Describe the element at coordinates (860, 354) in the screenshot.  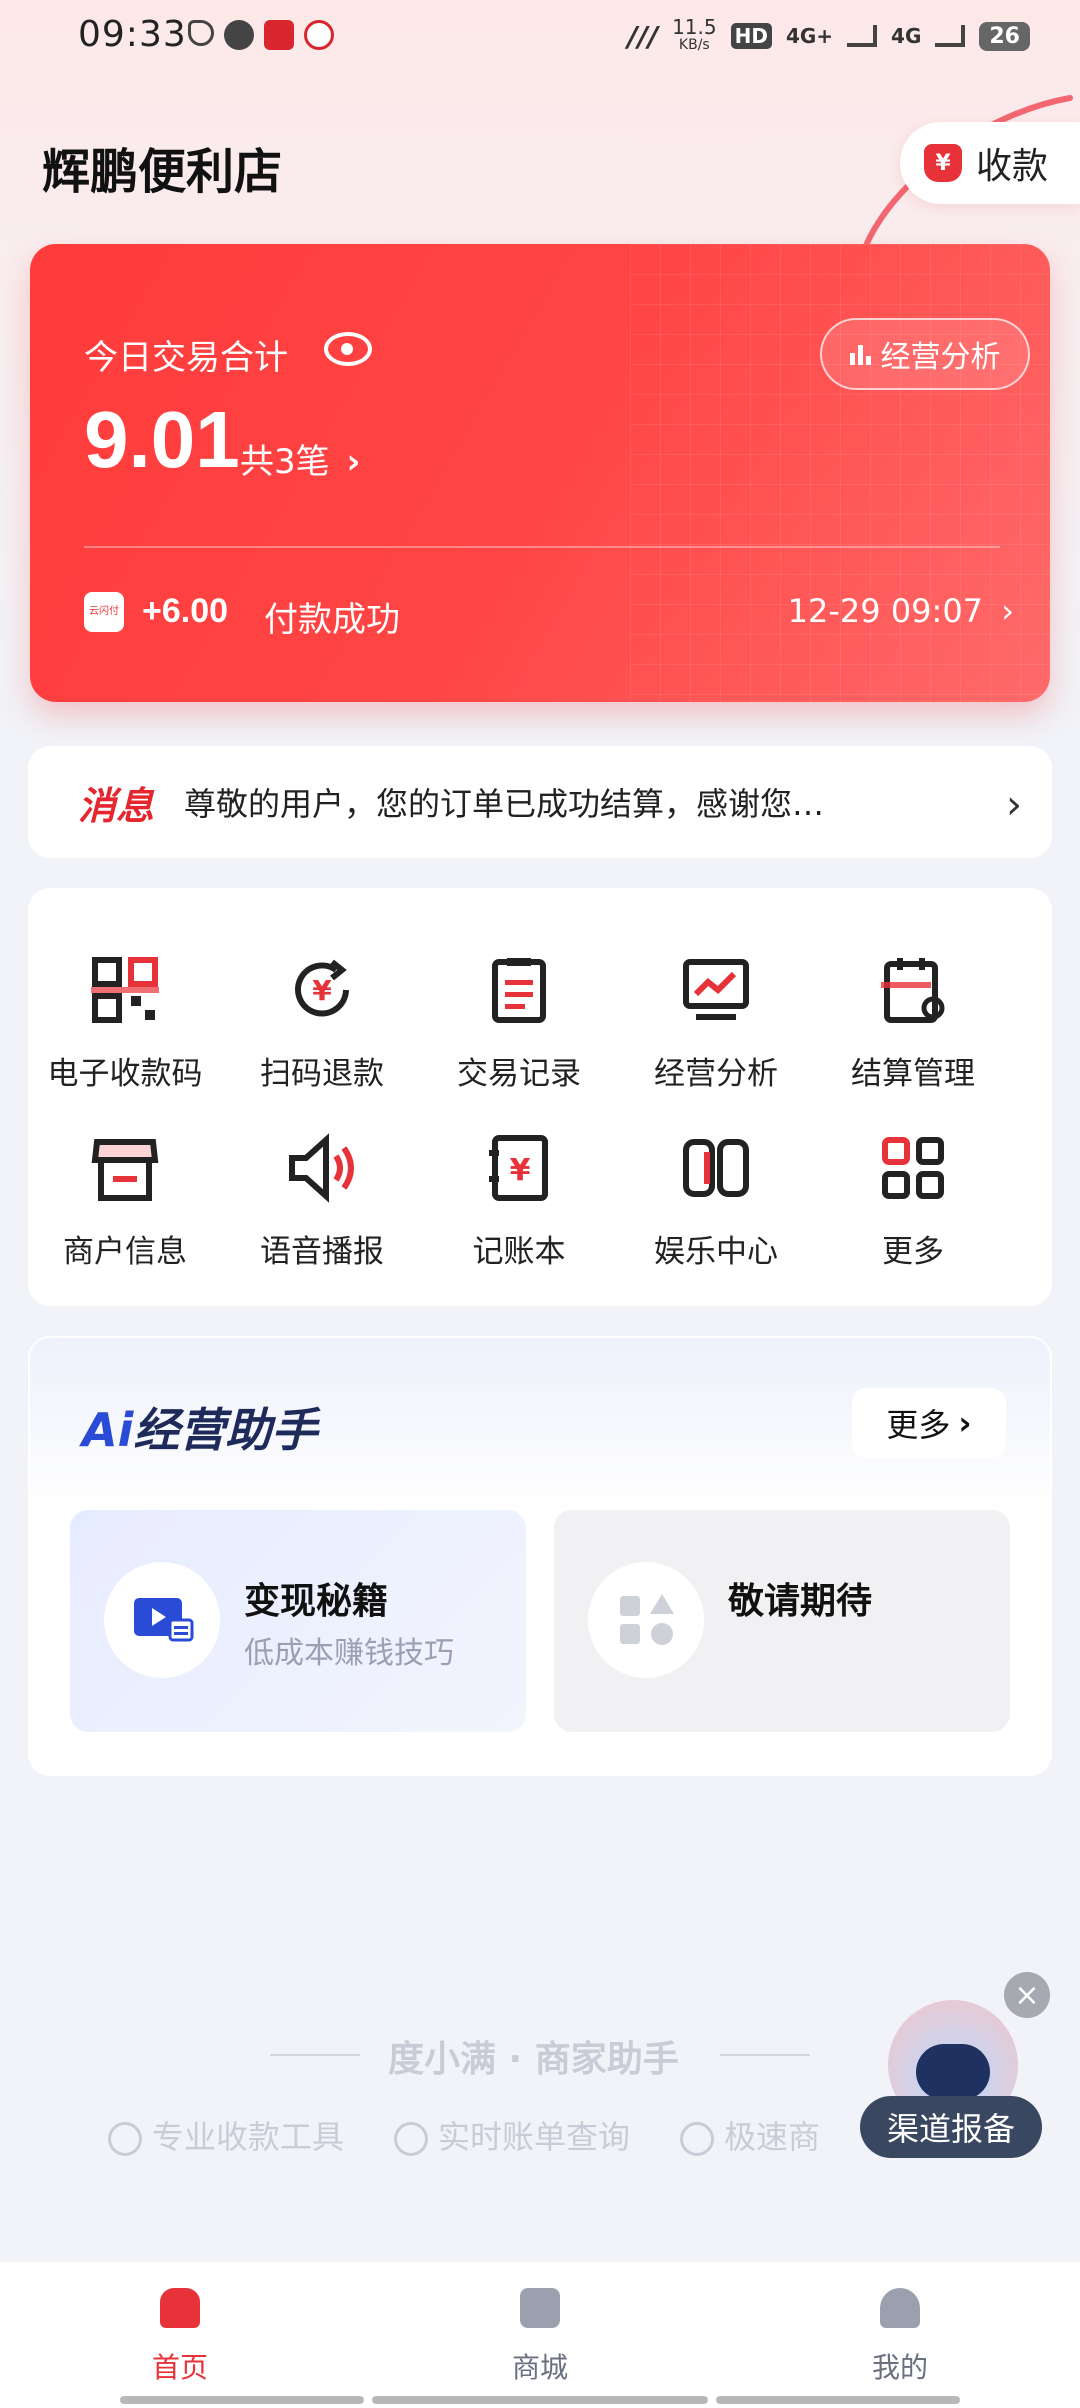
I see `bar-chart-icon` at that location.